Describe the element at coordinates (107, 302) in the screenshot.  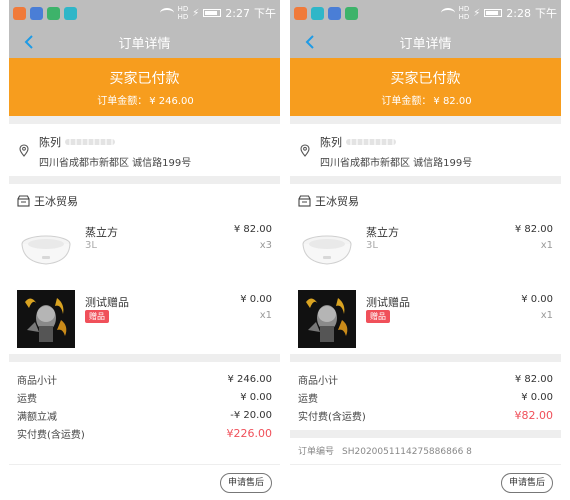
I see `item-title: 测试赠品` at that location.